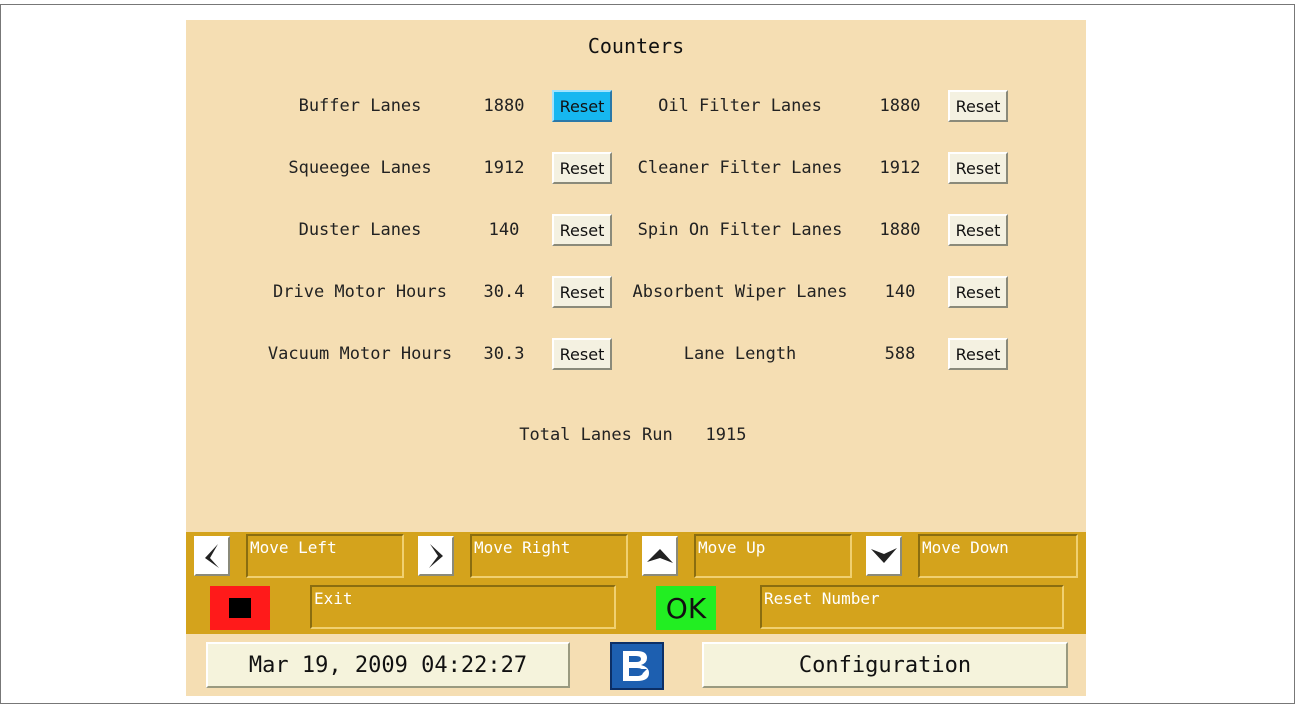 The height and width of the screenshot is (706, 1297). I want to click on counter-value-vacuum-motor-hours: 30.3, so click(504, 354).